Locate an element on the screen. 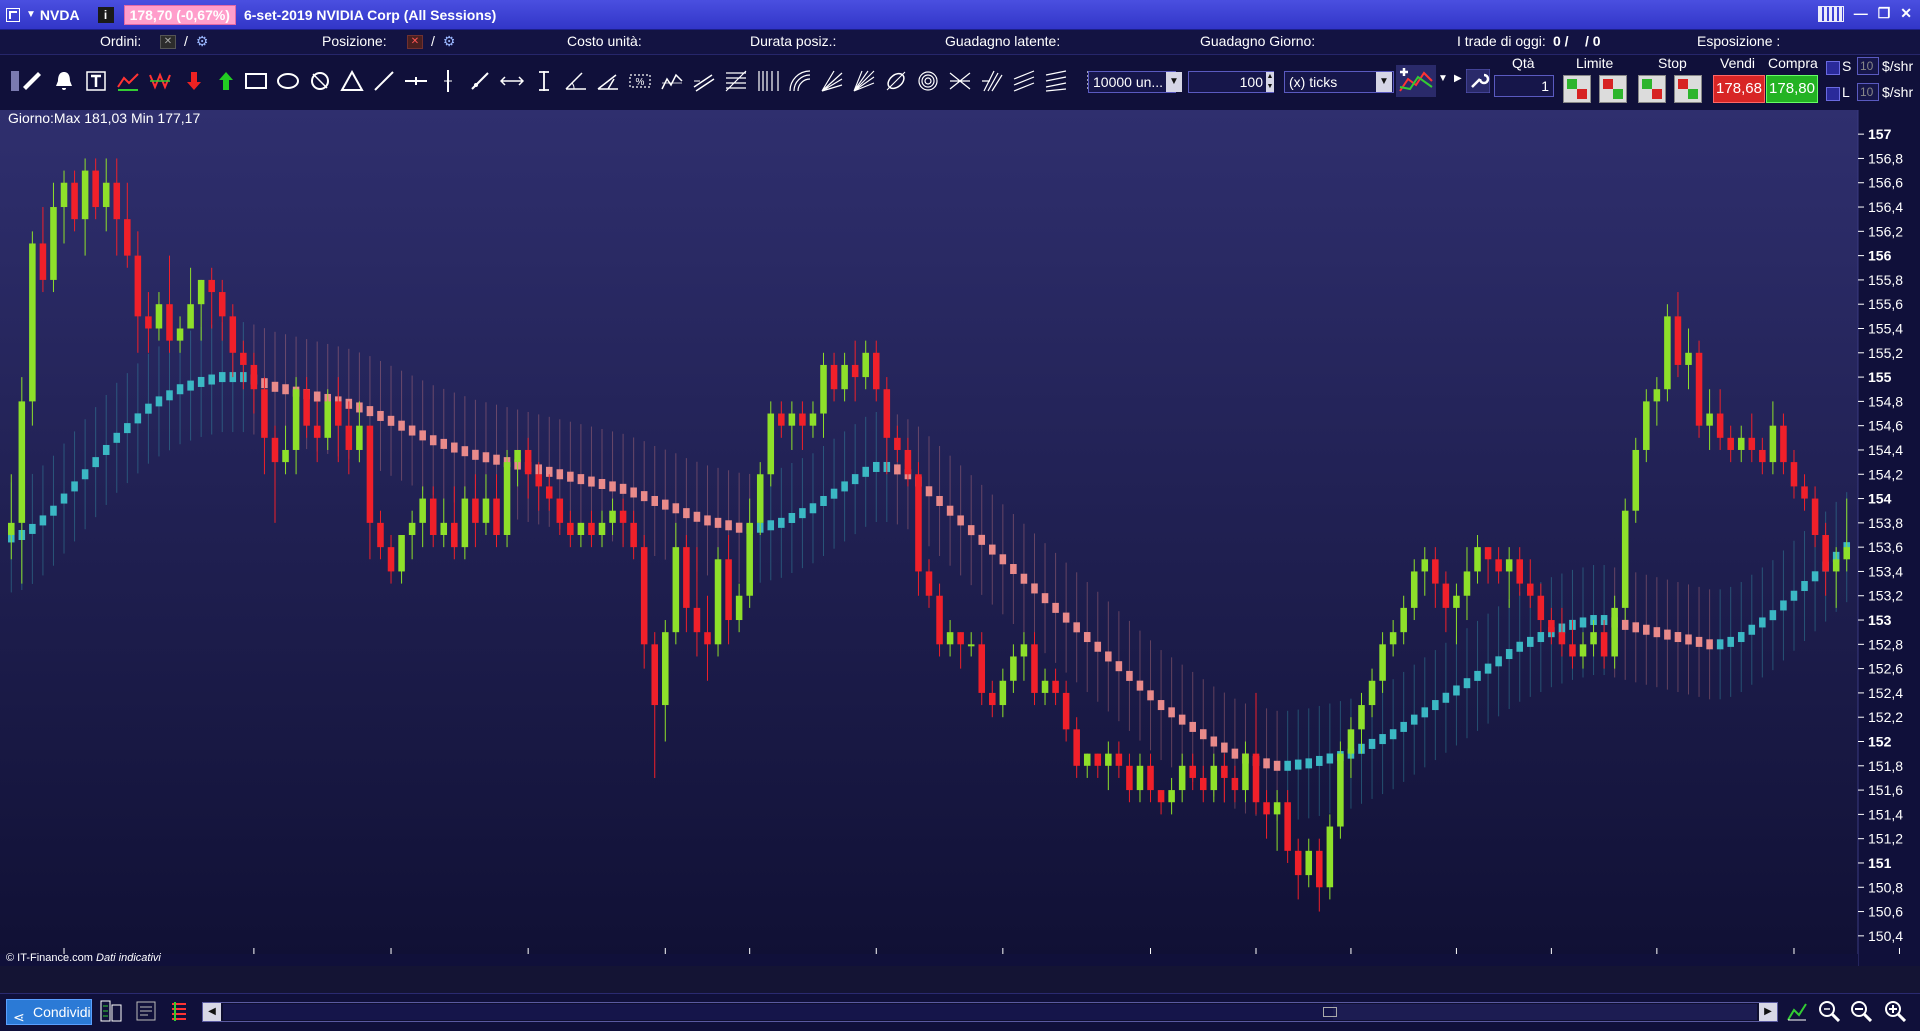 The width and height of the screenshot is (1920, 1031). triangle-tool-icon is located at coordinates (352, 81).